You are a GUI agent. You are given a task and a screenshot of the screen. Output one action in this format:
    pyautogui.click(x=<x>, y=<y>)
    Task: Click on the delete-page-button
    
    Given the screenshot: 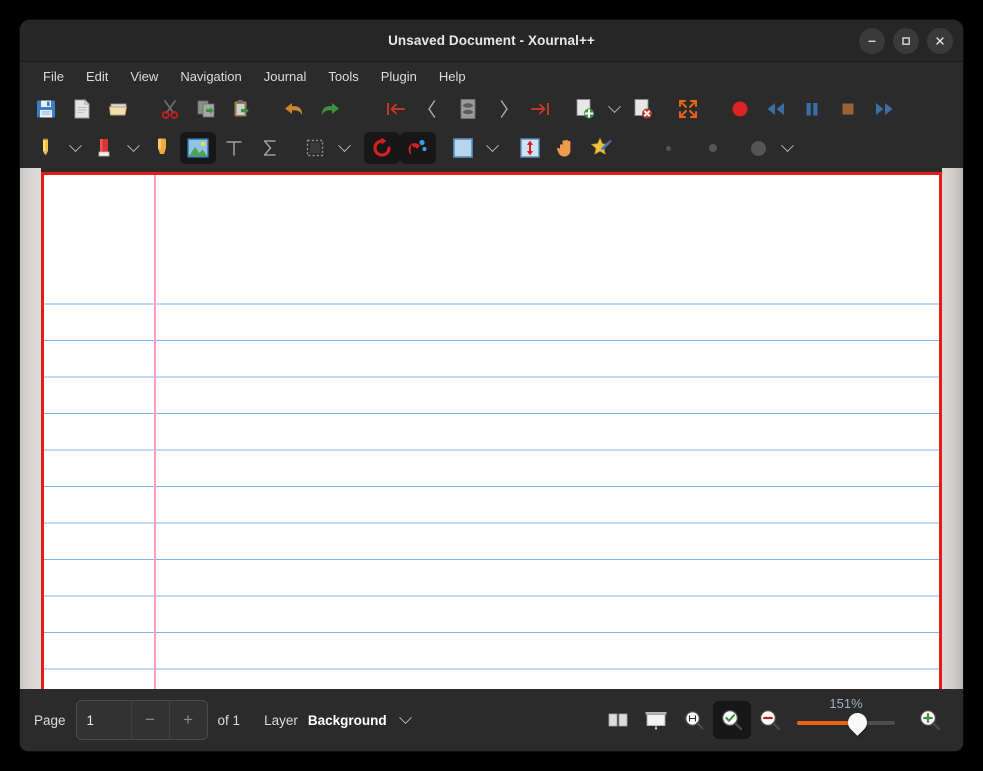 What is the action you would take?
    pyautogui.click(x=643, y=109)
    